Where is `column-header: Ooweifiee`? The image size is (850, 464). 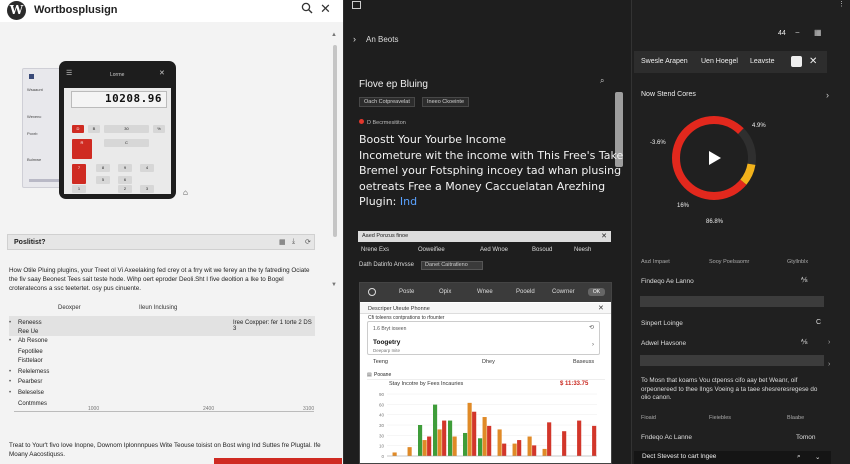 column-header: Ooweifiee is located at coordinates (431, 250).